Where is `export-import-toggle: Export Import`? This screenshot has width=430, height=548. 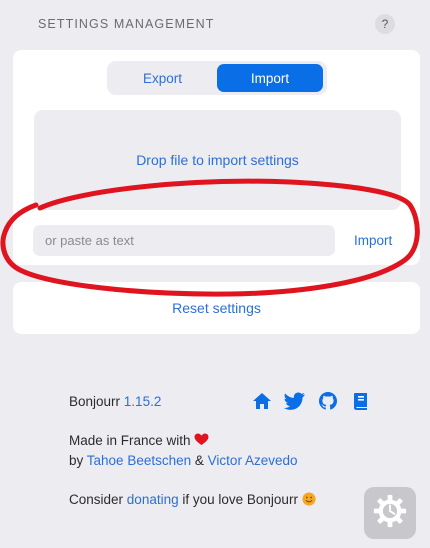
export-import-toggle: Export Import is located at coordinates (217, 78).